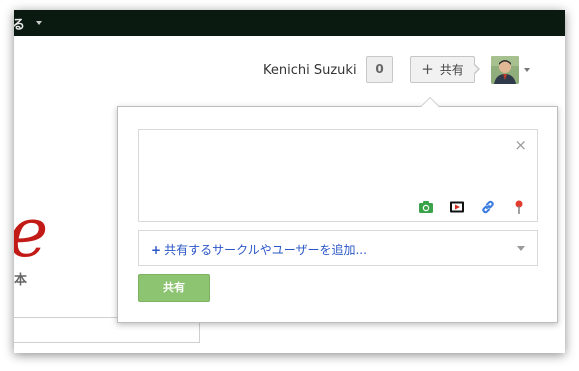 The width and height of the screenshot is (579, 371). Describe the element at coordinates (289, 23) in the screenshot. I see `top-navigation-bar: る` at that location.